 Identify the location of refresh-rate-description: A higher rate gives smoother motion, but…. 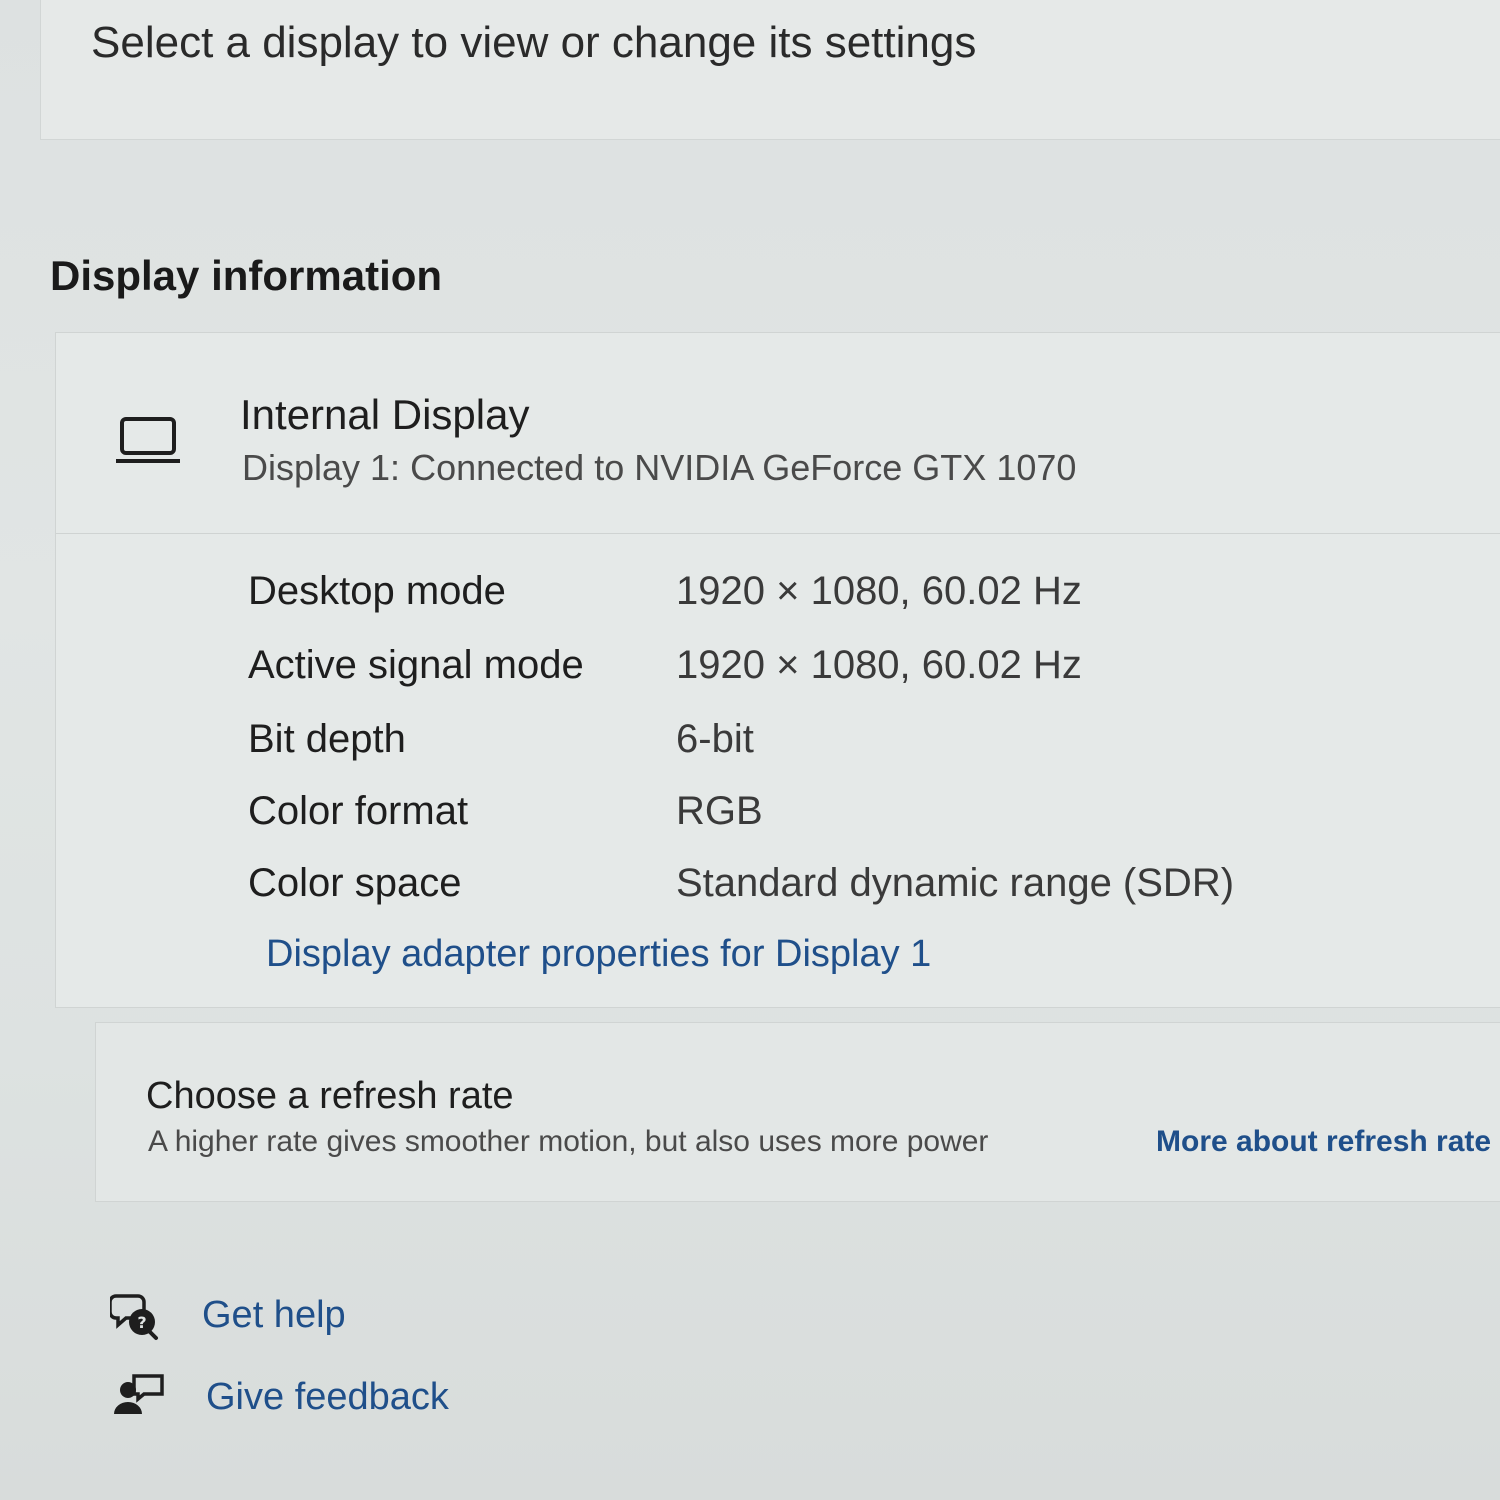
(568, 1141).